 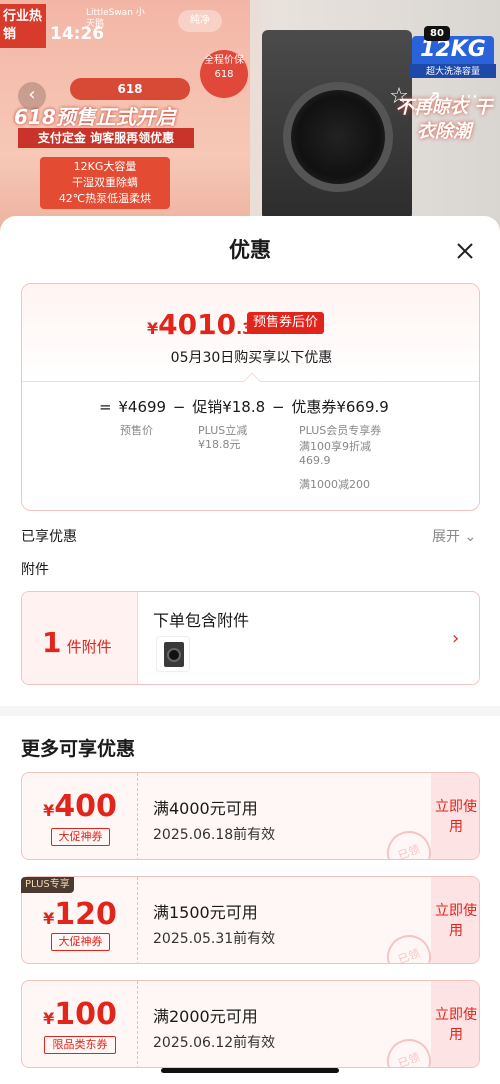 I want to click on coupon-condition: 满2000元可用, so click(x=205, y=1016).